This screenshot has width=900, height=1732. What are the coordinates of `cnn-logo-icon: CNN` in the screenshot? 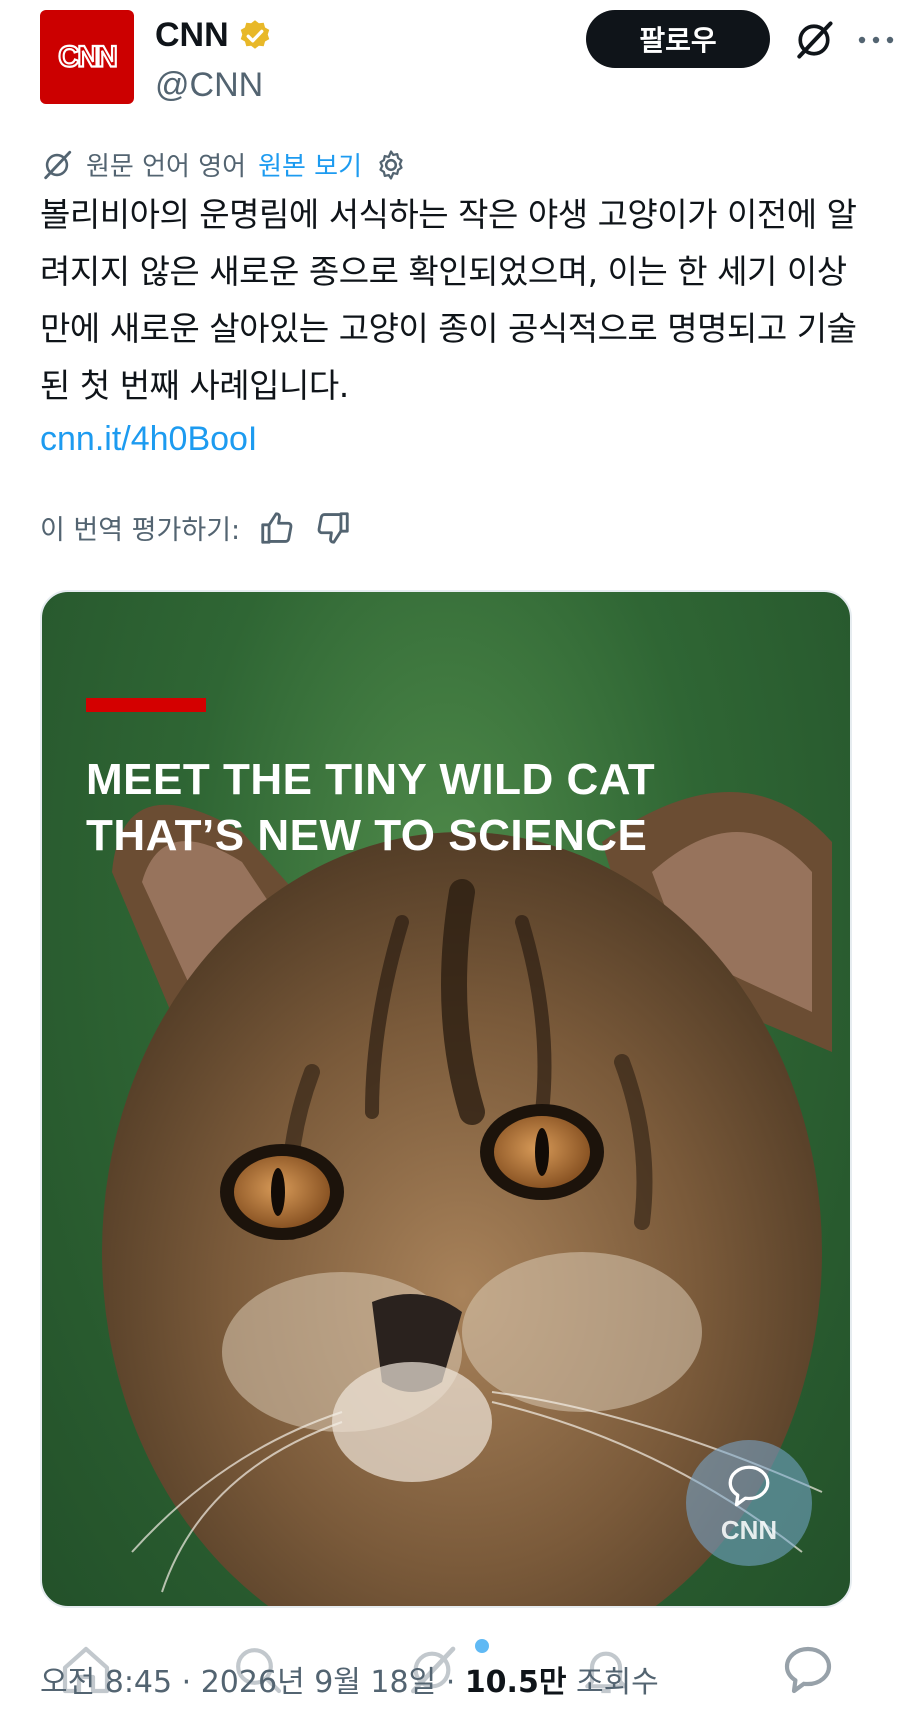 It's located at (88, 58).